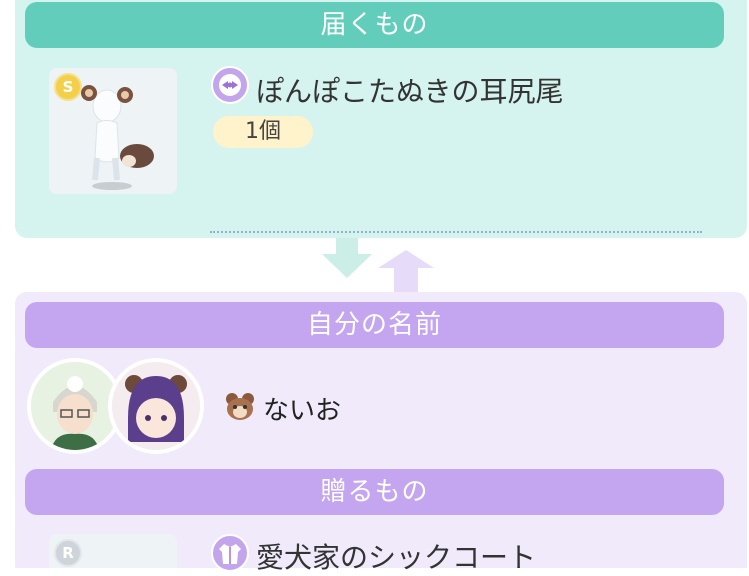  Describe the element at coordinates (230, 85) in the screenshot. I see `bow-hair-accessory-icon` at that location.